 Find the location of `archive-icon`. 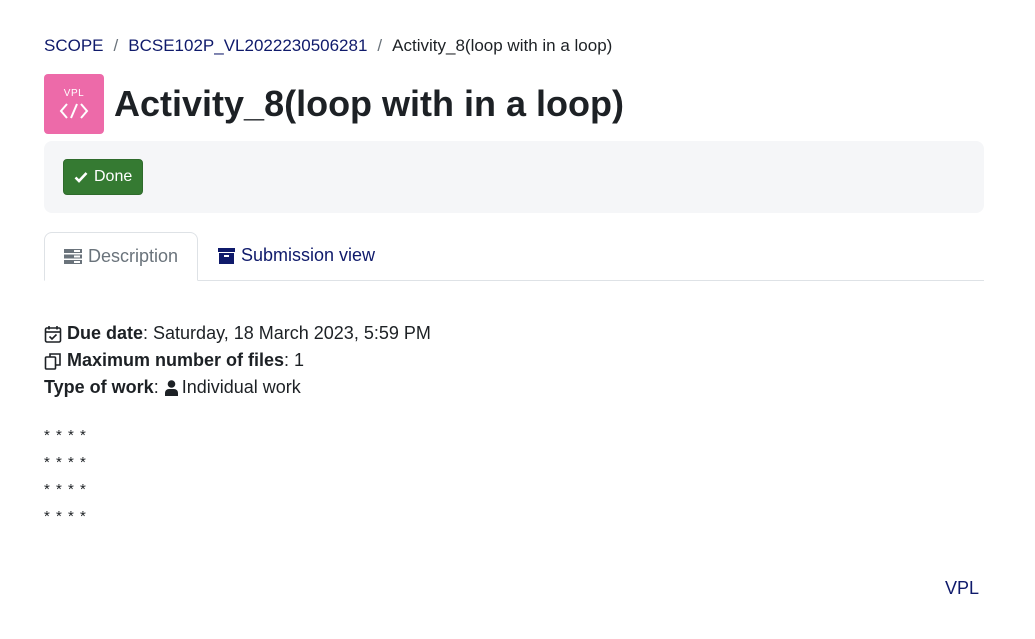

archive-icon is located at coordinates (226, 255).